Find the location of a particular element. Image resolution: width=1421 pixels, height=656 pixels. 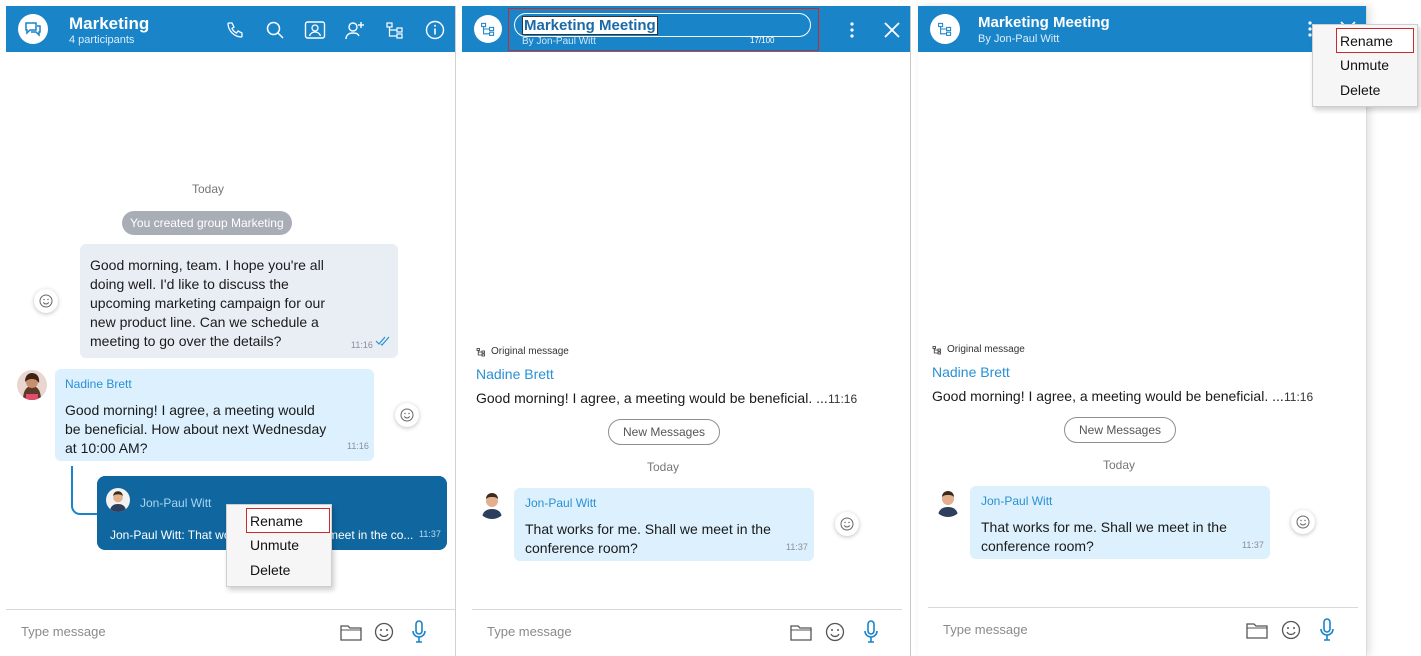

context-menu: Rename Unmute Delete is located at coordinates (279, 545).